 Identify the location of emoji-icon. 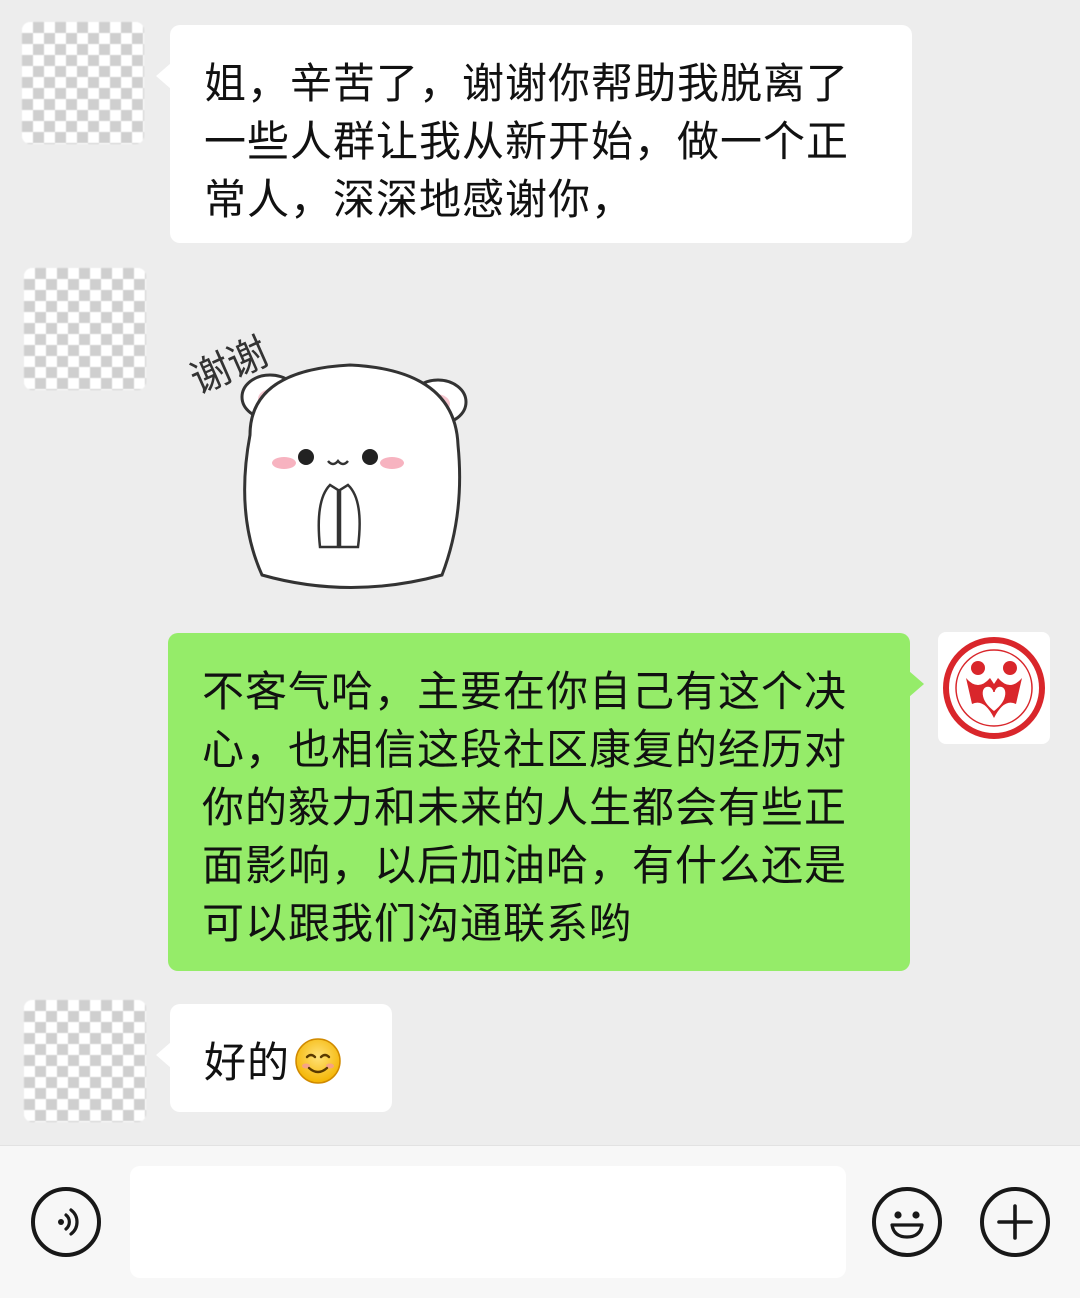
(907, 1225).